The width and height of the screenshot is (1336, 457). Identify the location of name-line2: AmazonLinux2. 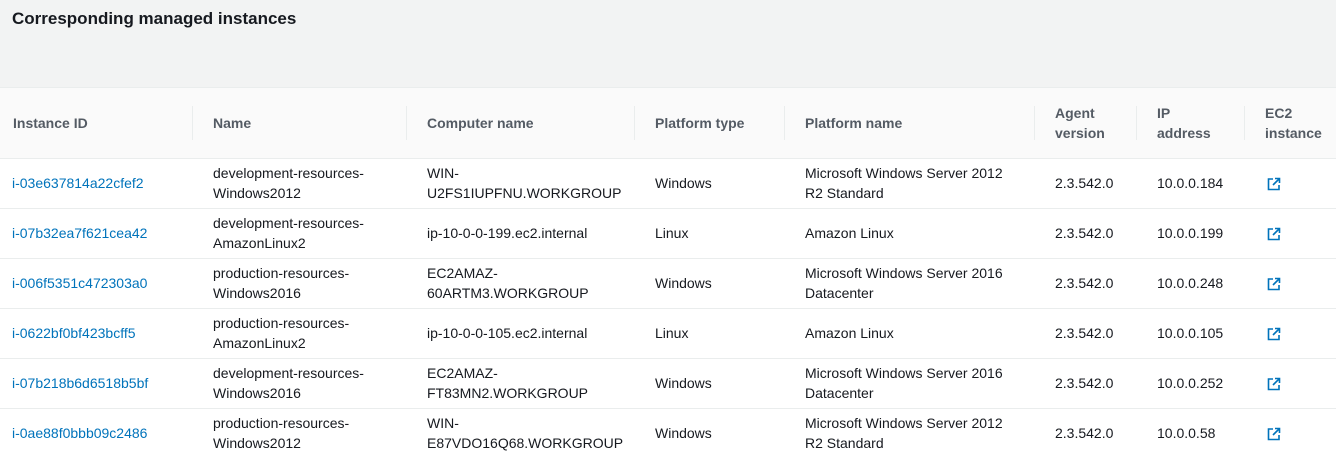
(259, 243).